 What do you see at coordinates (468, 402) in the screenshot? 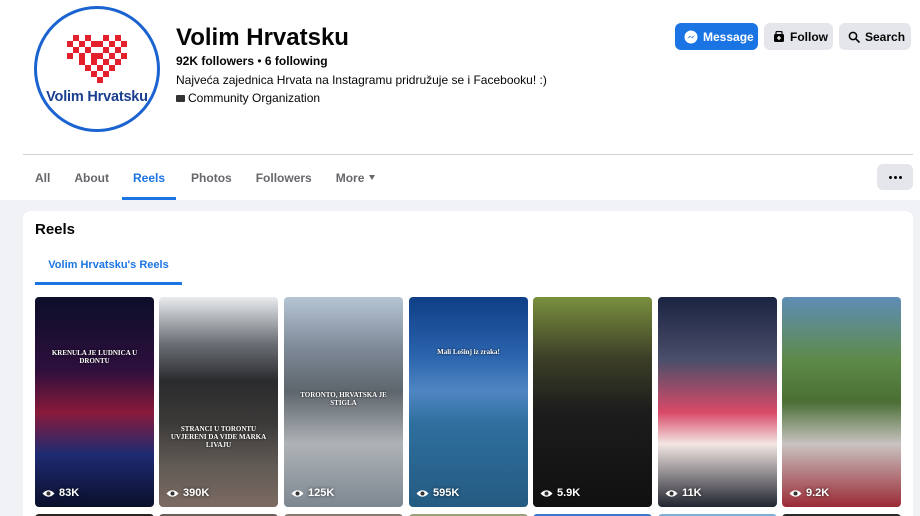
I see `reel-thumbnail: Mali Lošinj iz zraka! 595K` at bounding box center [468, 402].